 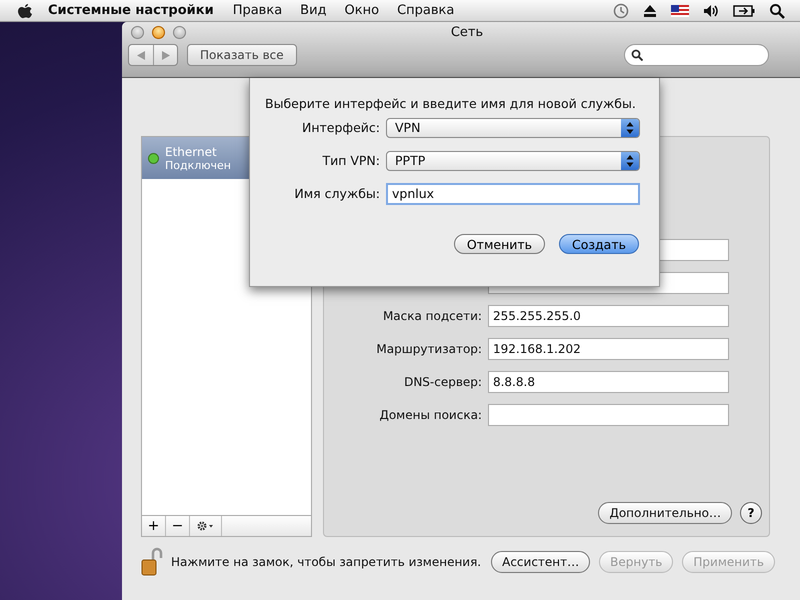 I want to click on field-label: DNS-сервер:, so click(x=443, y=381).